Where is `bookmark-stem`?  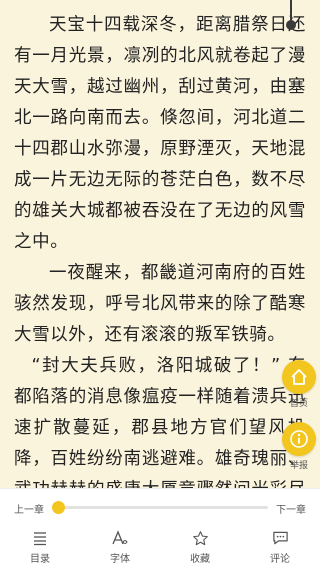 bookmark-stem is located at coordinates (291, 11).